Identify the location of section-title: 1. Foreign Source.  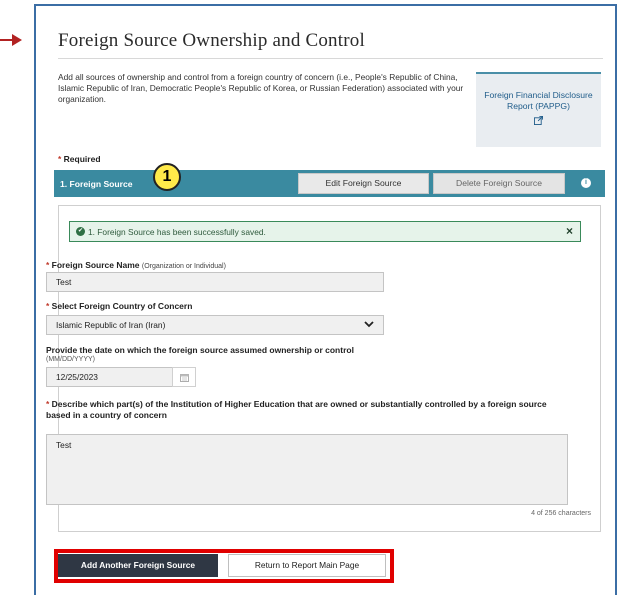
(96, 184).